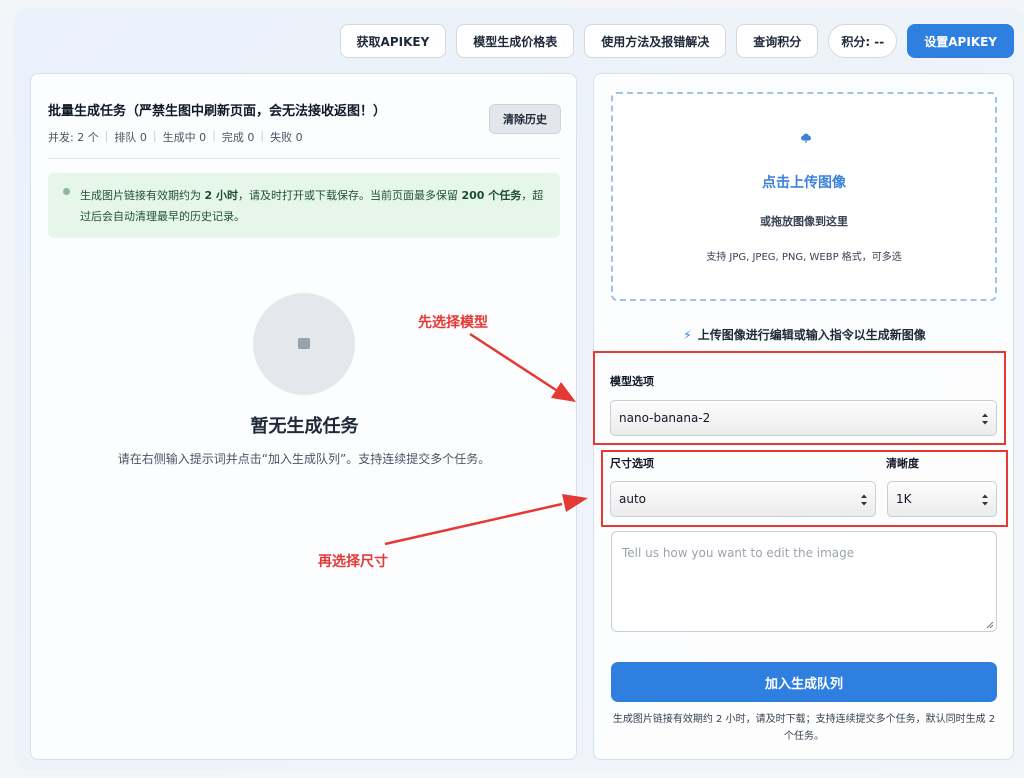 This screenshot has height=778, width=1024. I want to click on annotation-arrows, so click(486, 439).